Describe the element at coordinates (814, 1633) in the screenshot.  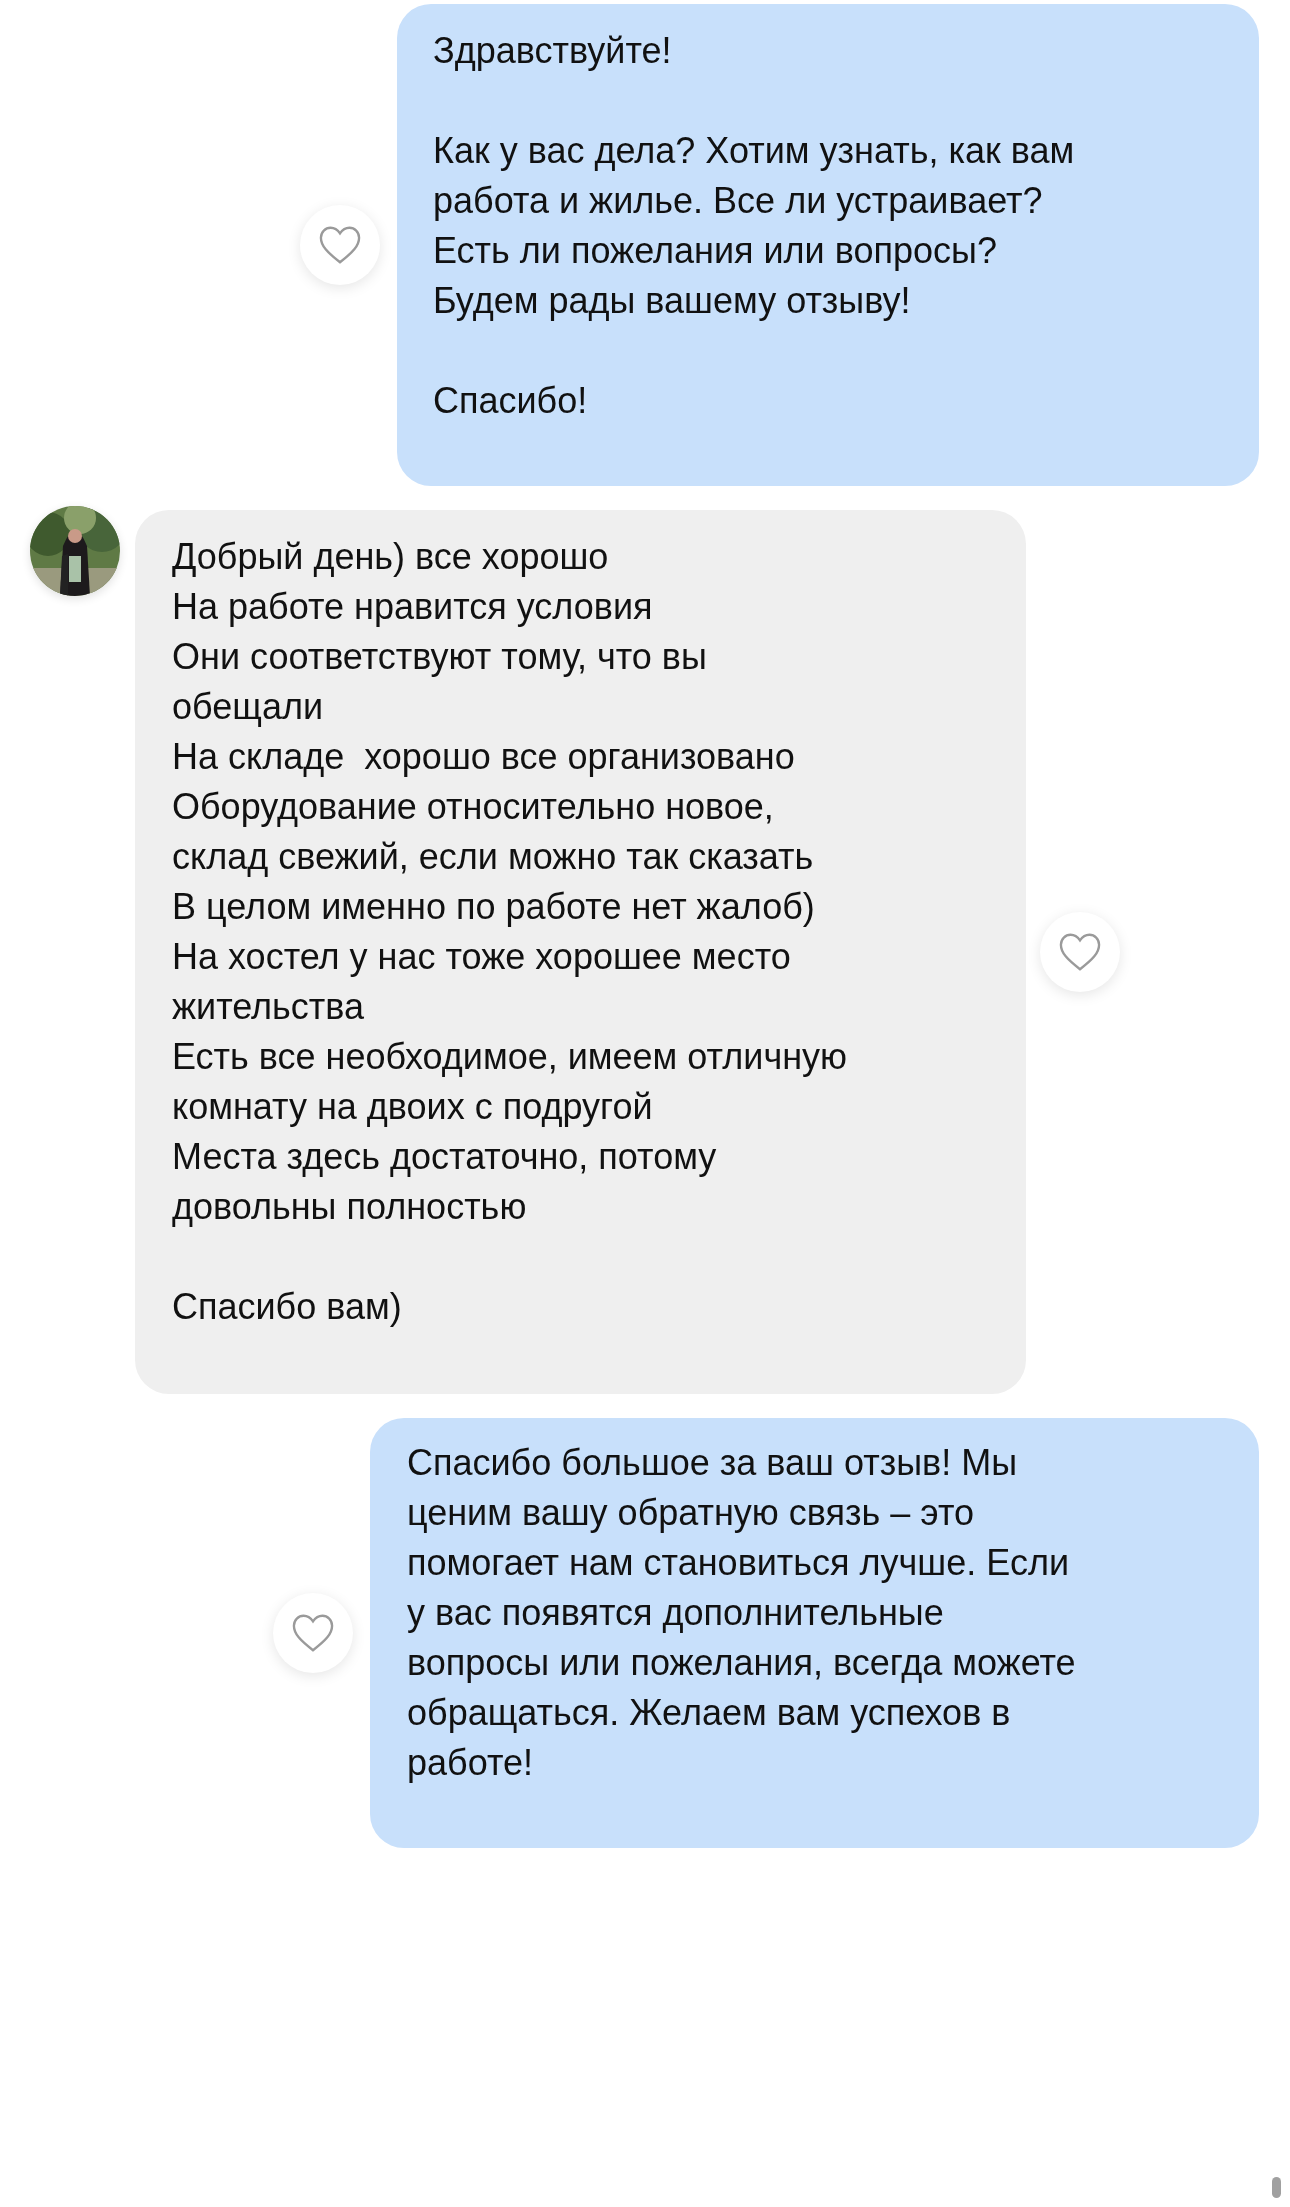
I see `sent-message: Спасибо большое за ваш отзыв! Мы ценим вашу обратную связь – это помогает нам становиться лучше. Если у вас появятся дополнительные вопросы или пожелания, всегда можете обращаться. Желаем вам успехов в работе!` at that location.